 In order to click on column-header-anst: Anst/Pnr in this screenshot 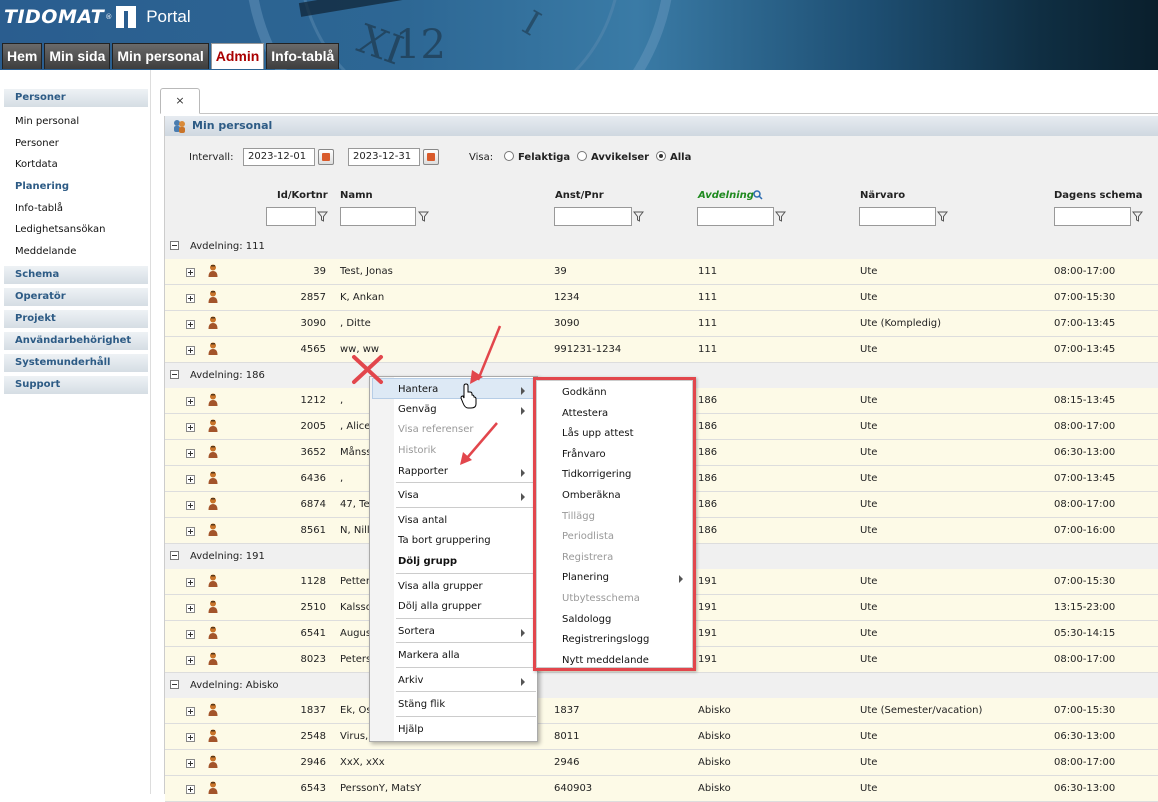, I will do `click(579, 195)`.